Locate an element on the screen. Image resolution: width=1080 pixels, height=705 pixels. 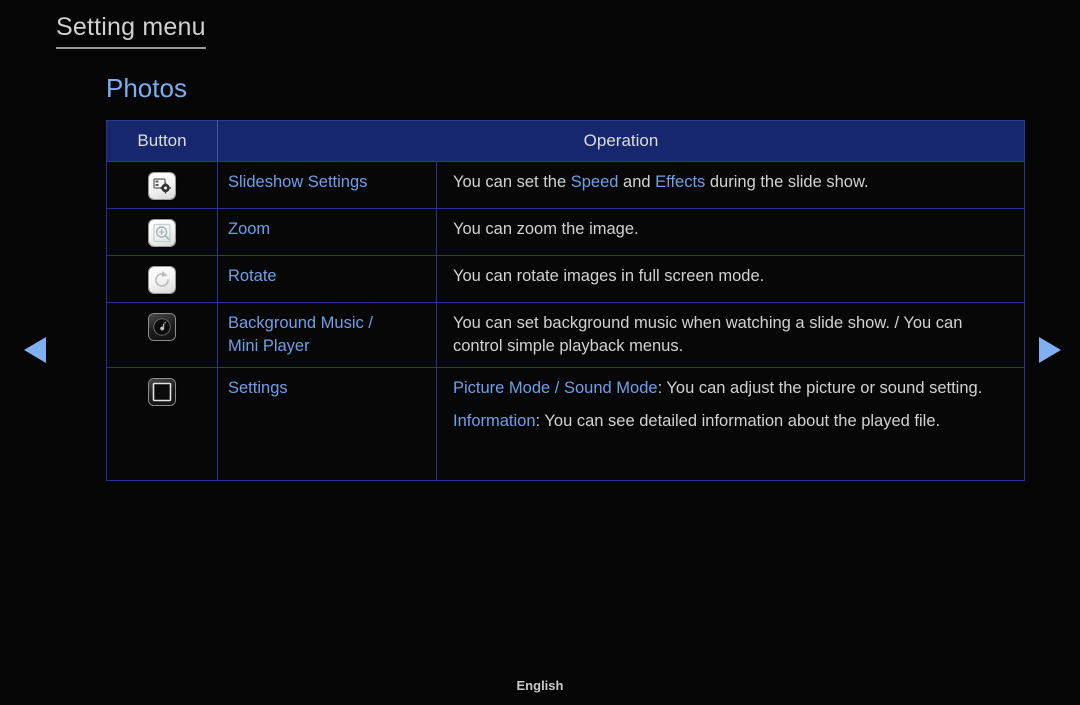
footer-language-label: English is located at coordinates (540, 685).